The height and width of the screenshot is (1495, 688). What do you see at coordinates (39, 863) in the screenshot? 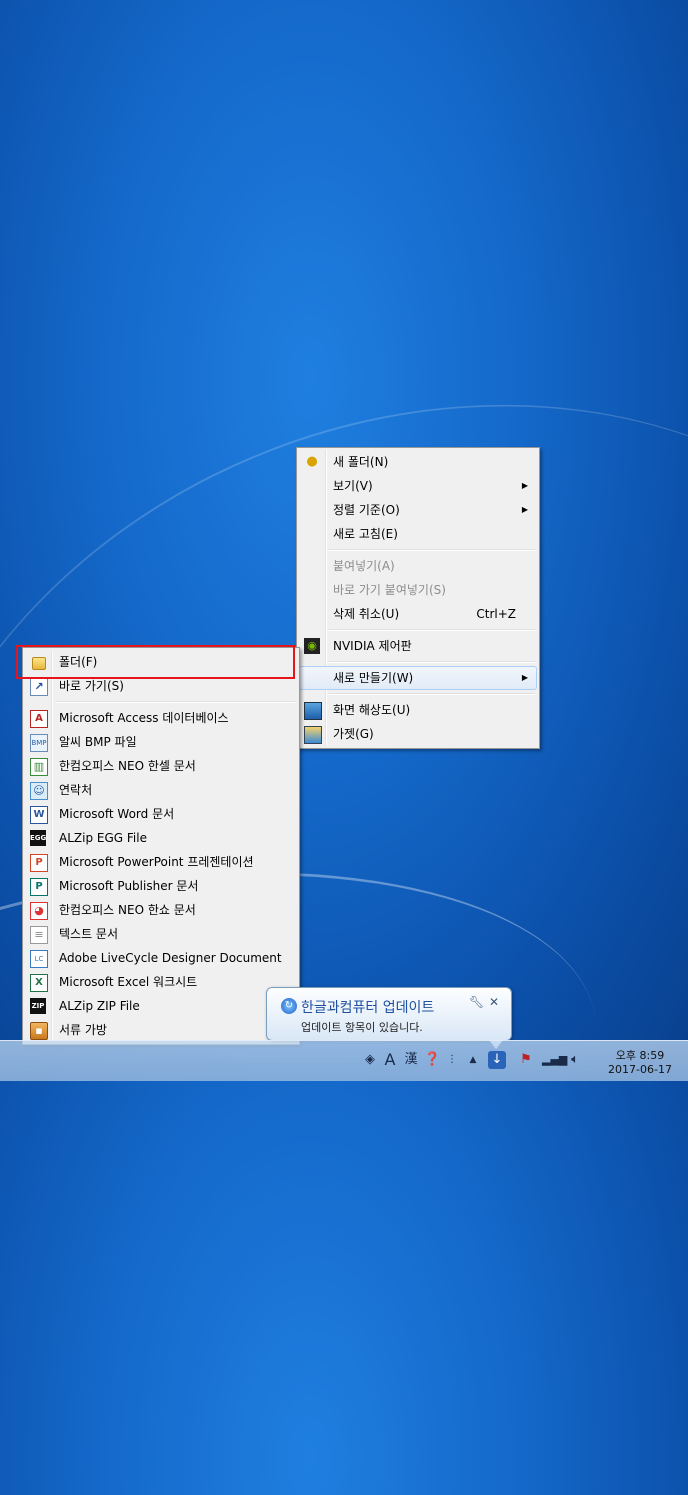
I see `powerpoint-icon: P` at bounding box center [39, 863].